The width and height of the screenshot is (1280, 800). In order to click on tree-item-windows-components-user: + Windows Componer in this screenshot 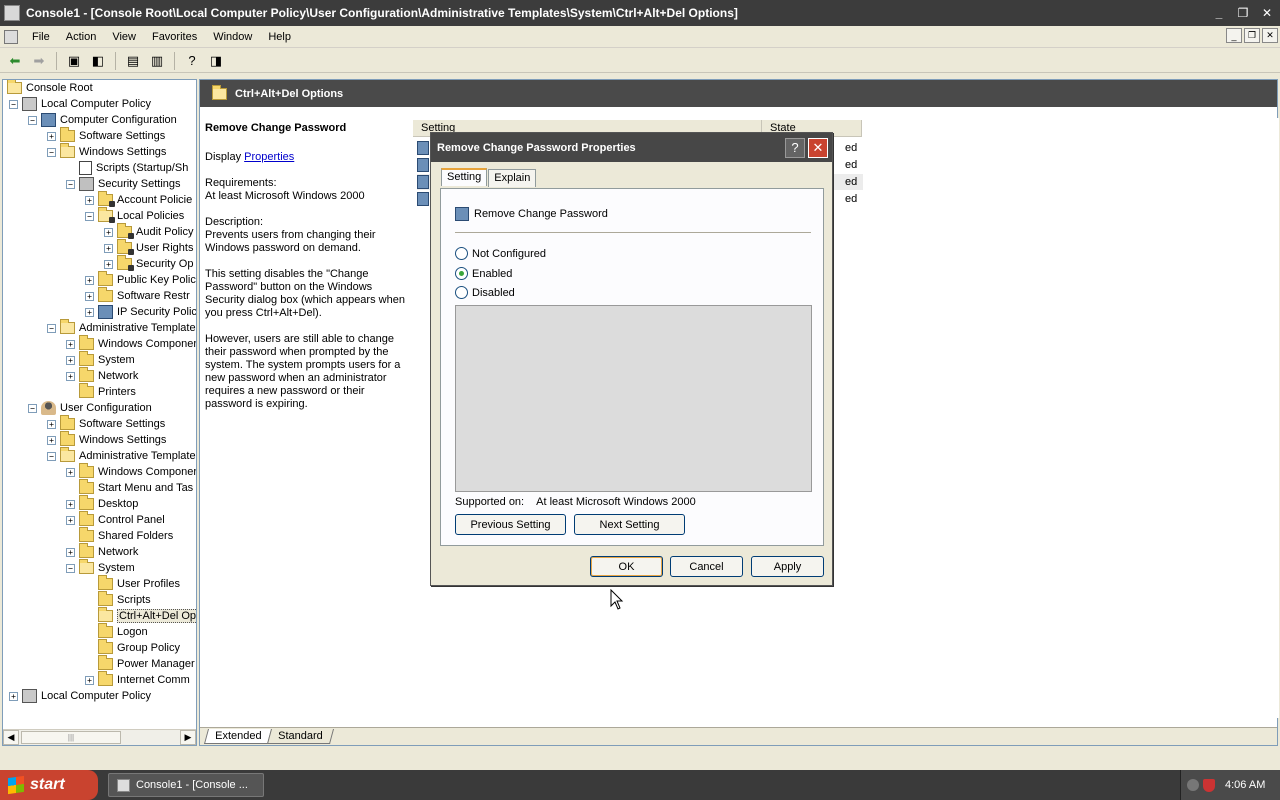, I will do `click(131, 471)`.